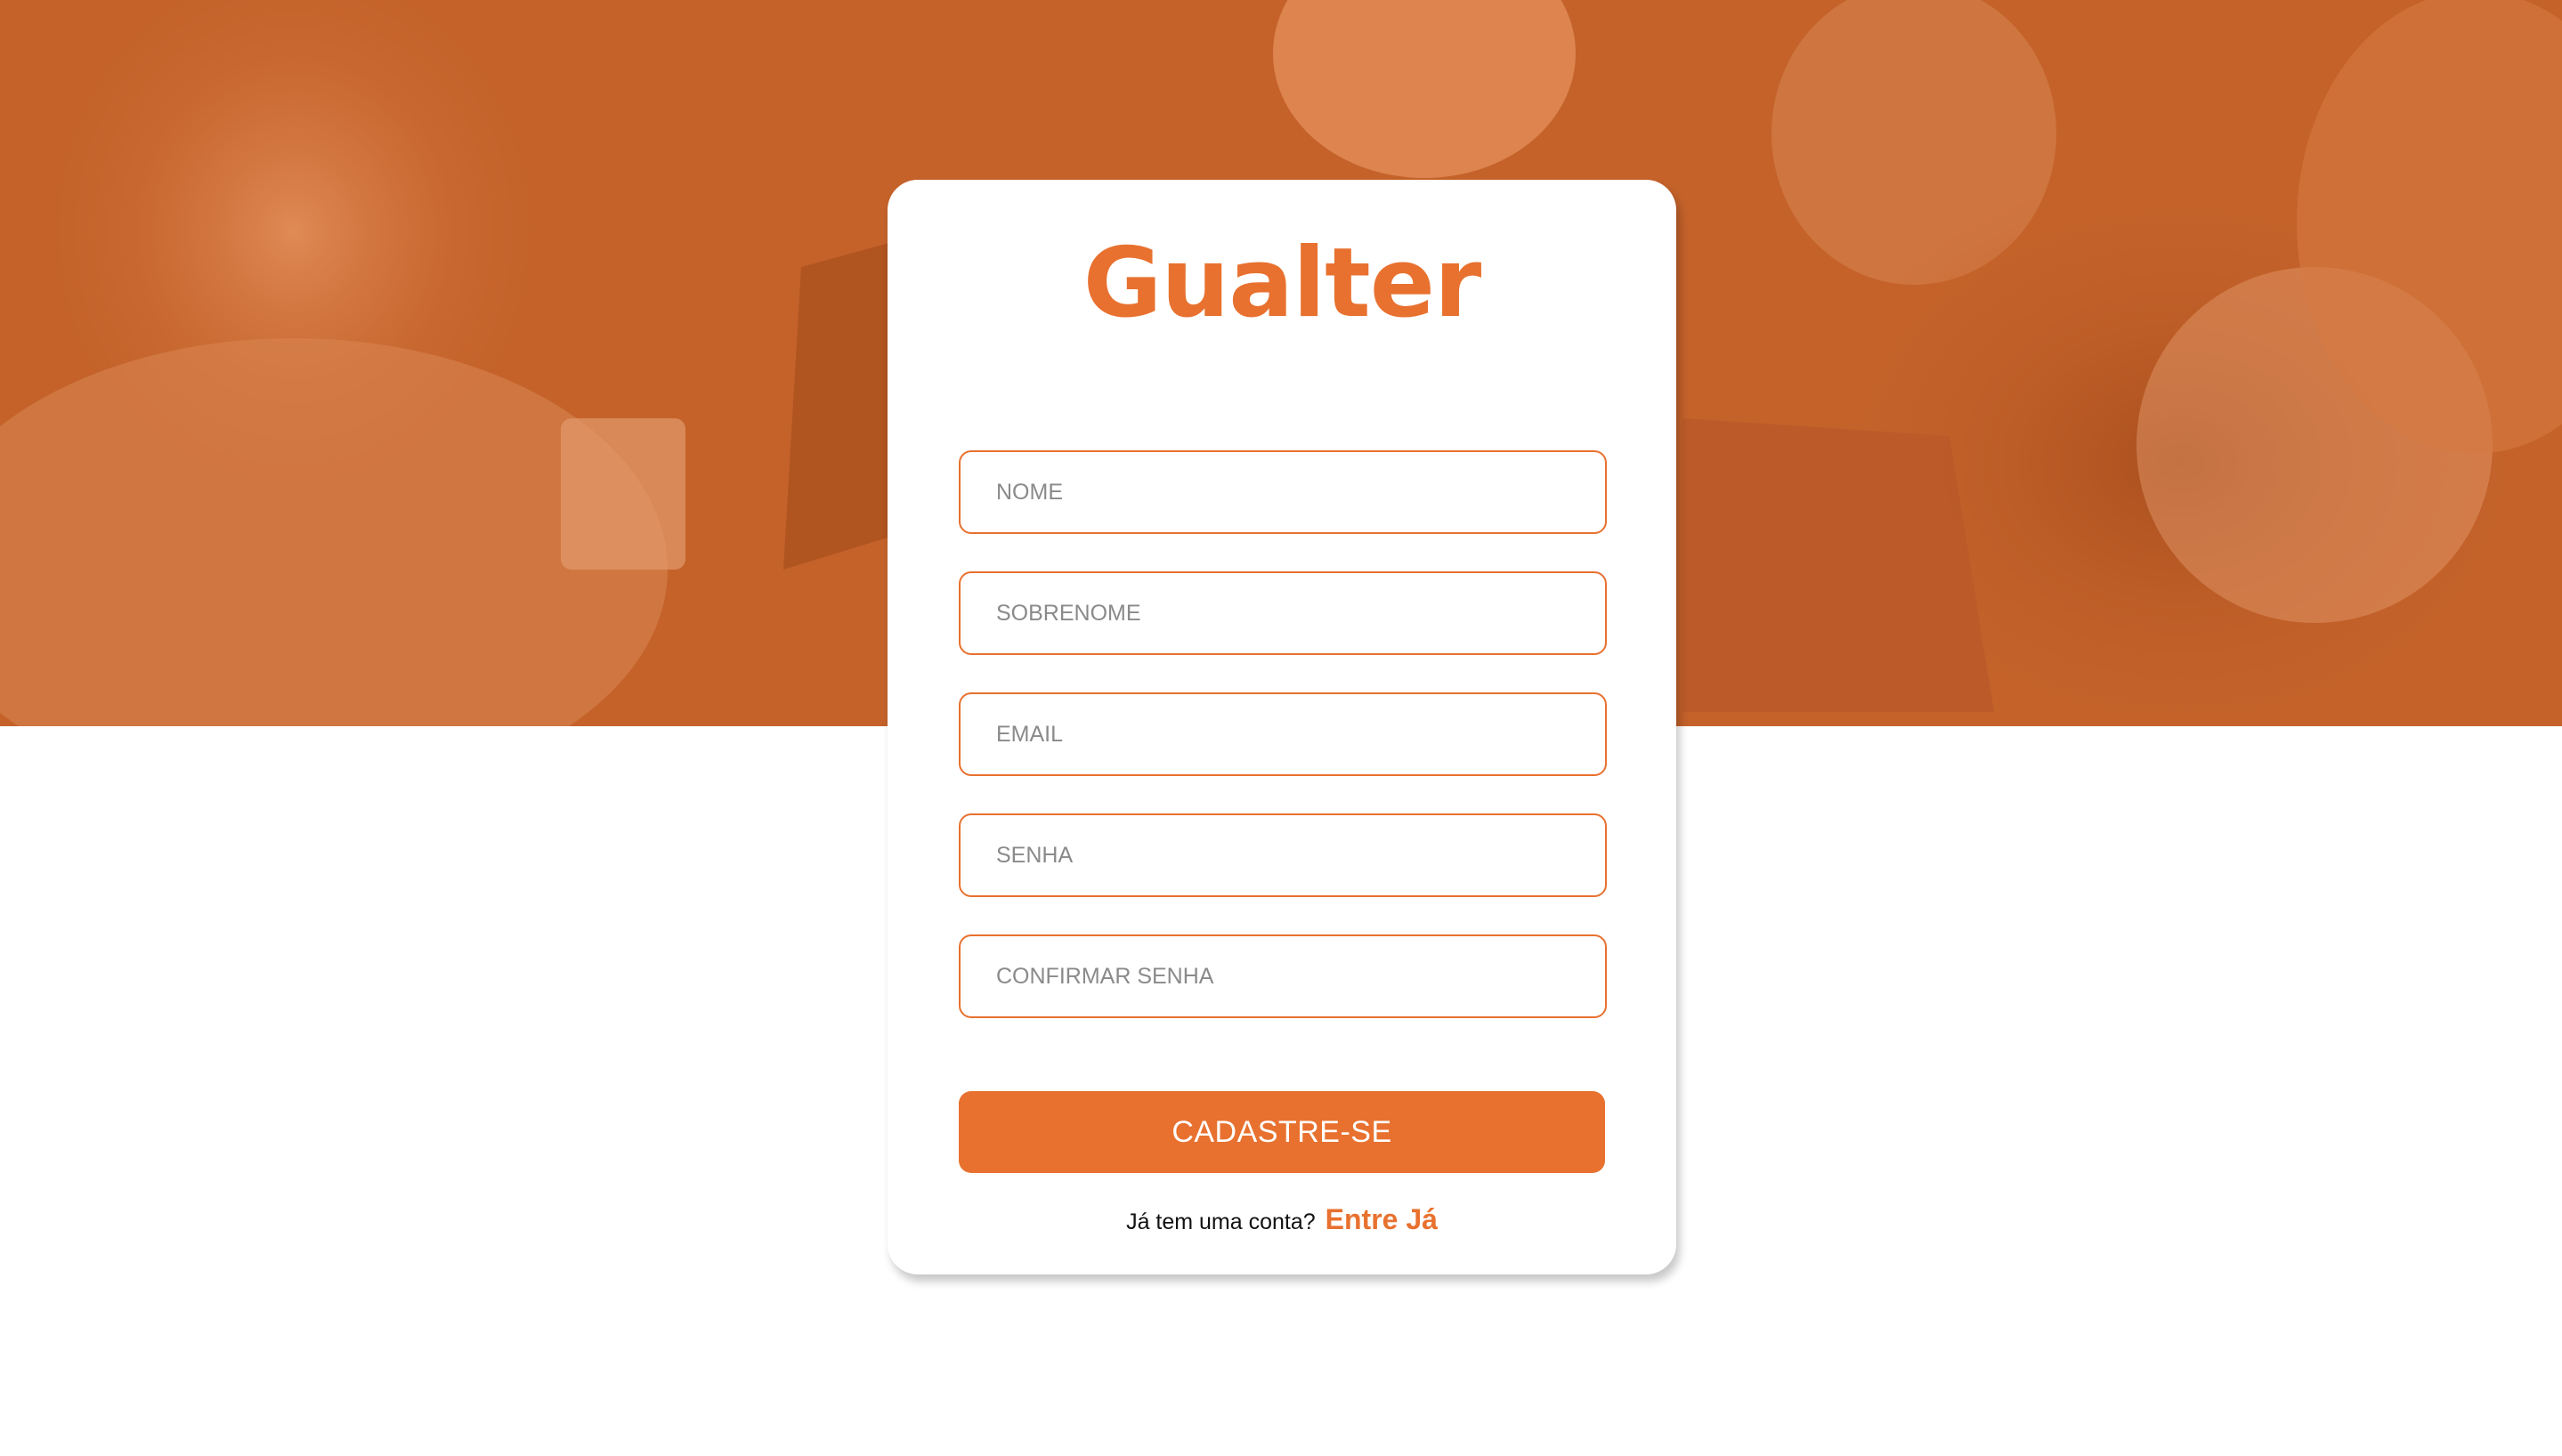 Image resolution: width=2562 pixels, height=1456 pixels. Describe the element at coordinates (1283, 492) in the screenshot. I see `first-name-input` at that location.